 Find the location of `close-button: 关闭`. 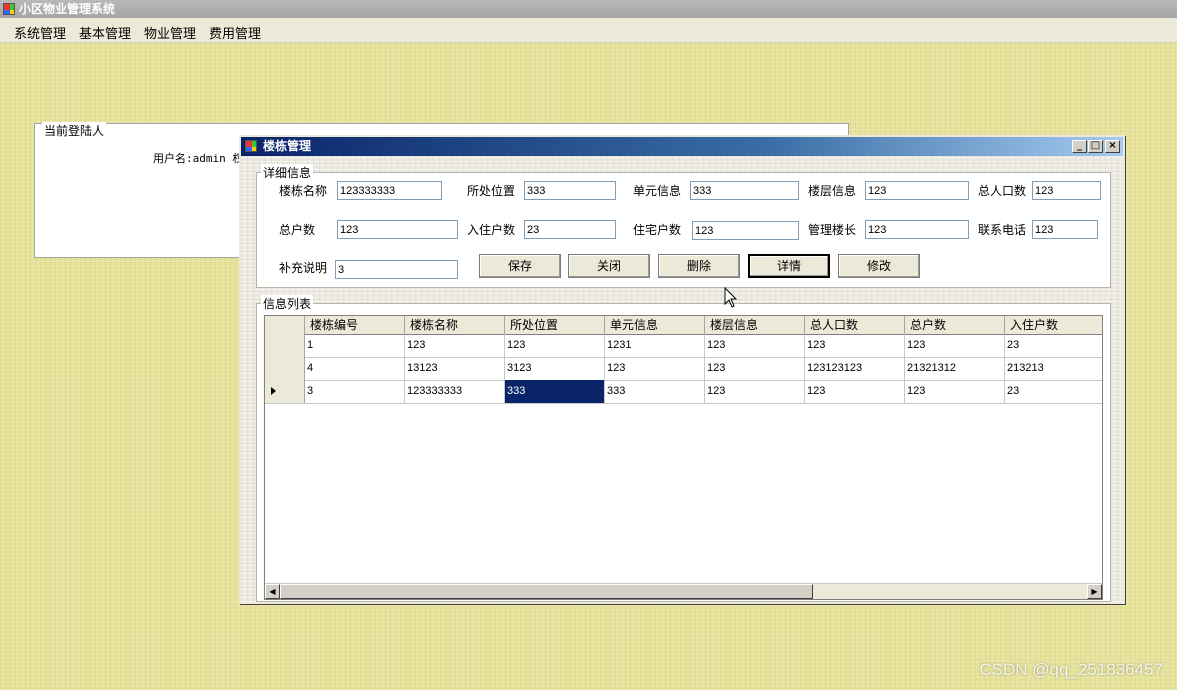

close-button: 关闭 is located at coordinates (609, 266).